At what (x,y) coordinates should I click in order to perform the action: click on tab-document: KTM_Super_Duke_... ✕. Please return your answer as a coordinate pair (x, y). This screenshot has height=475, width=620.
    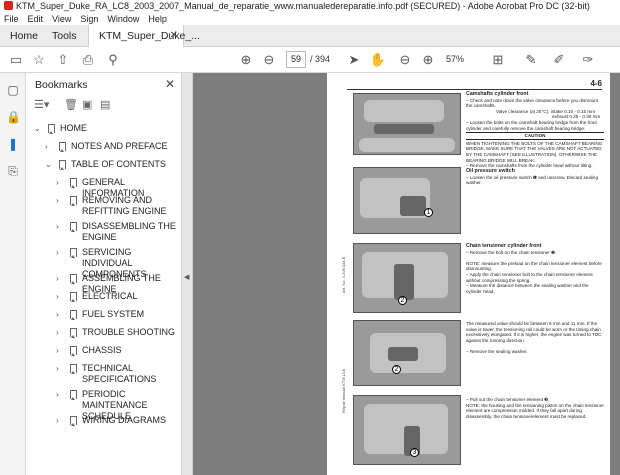
    Looking at the image, I should click on (144, 36).